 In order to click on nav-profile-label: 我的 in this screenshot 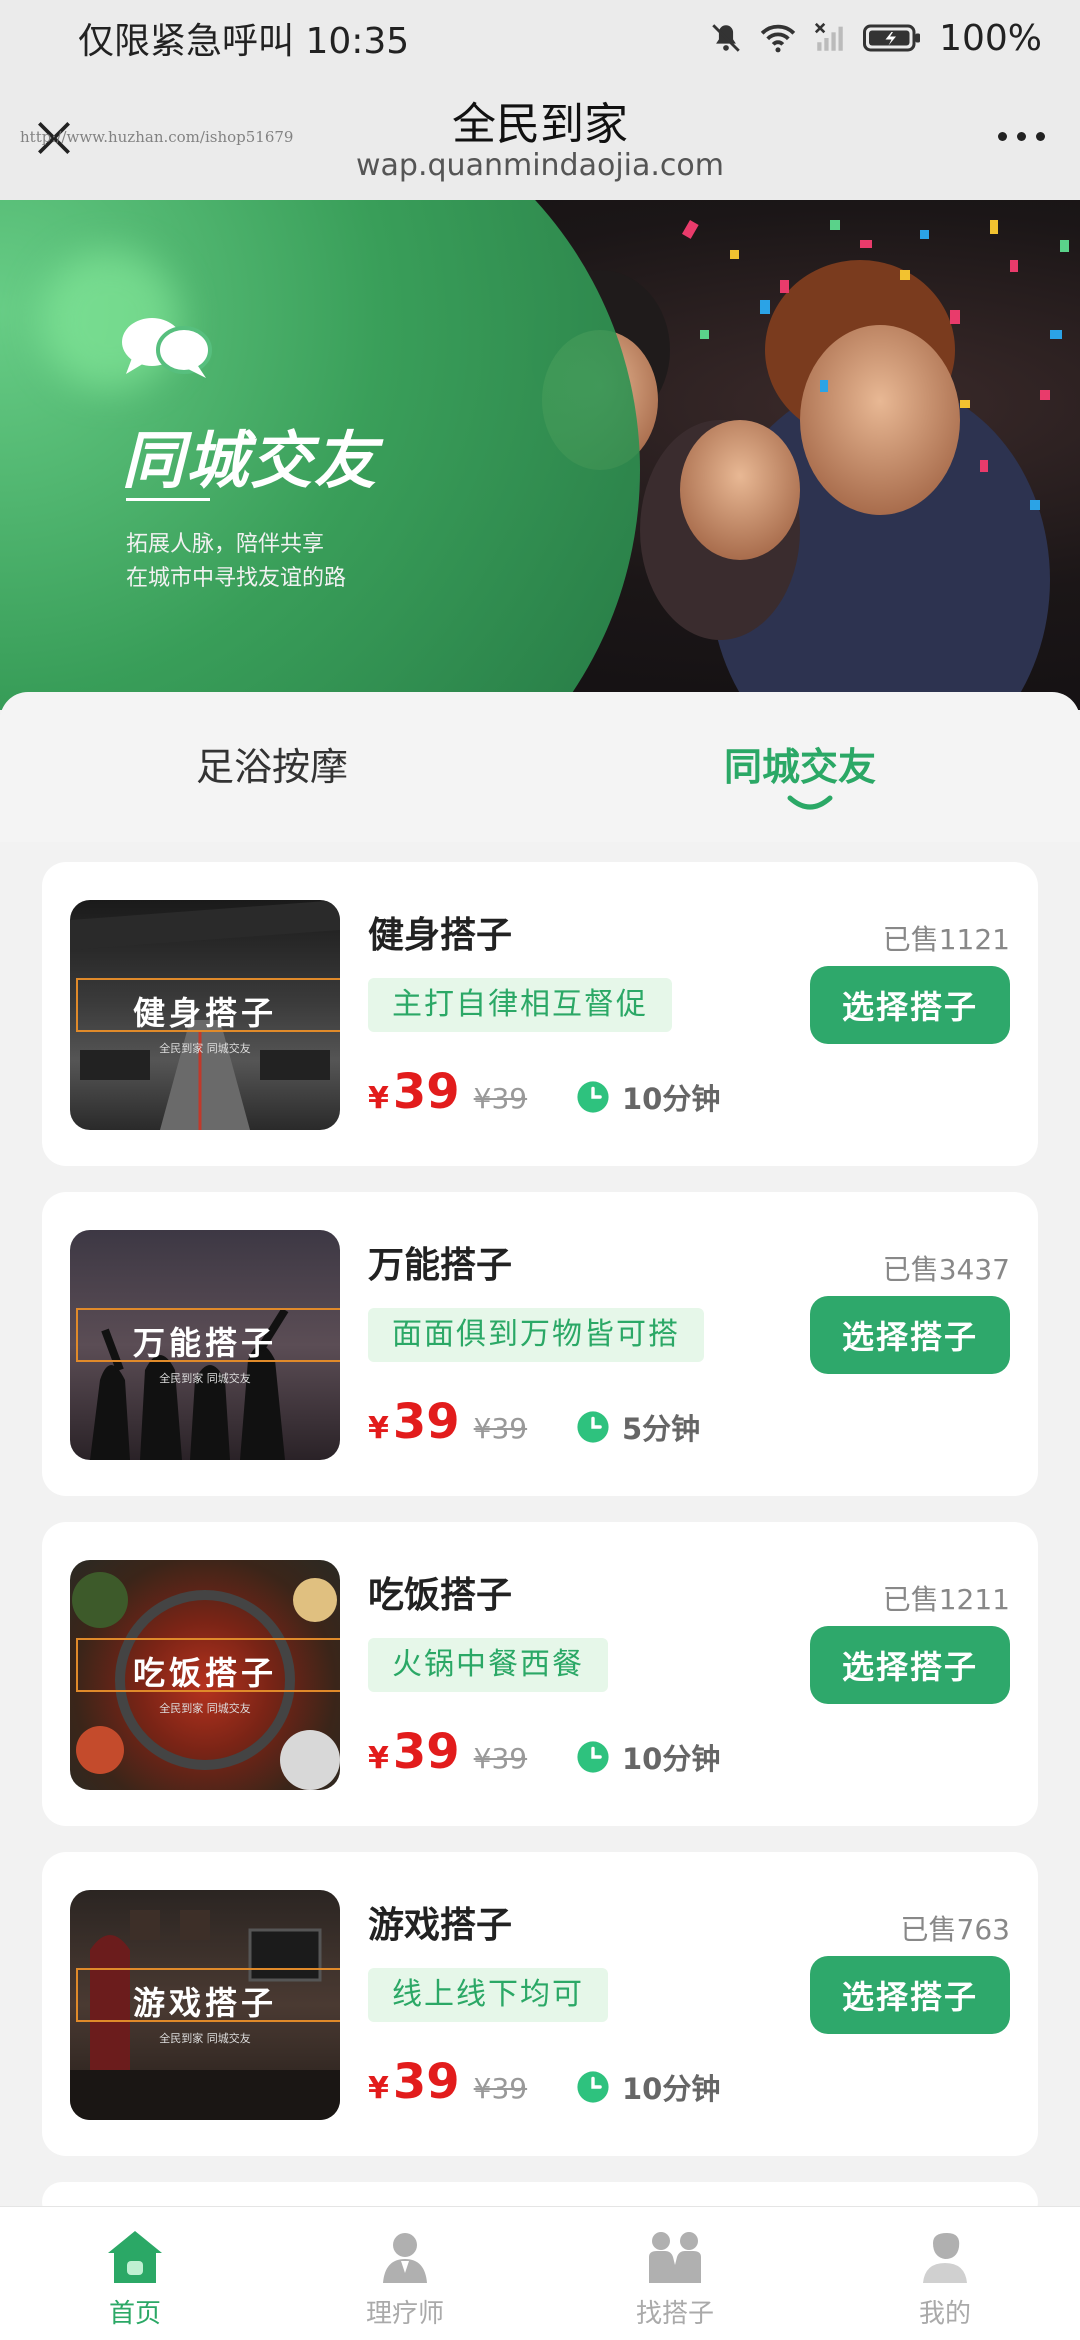, I will do `click(944, 2314)`.